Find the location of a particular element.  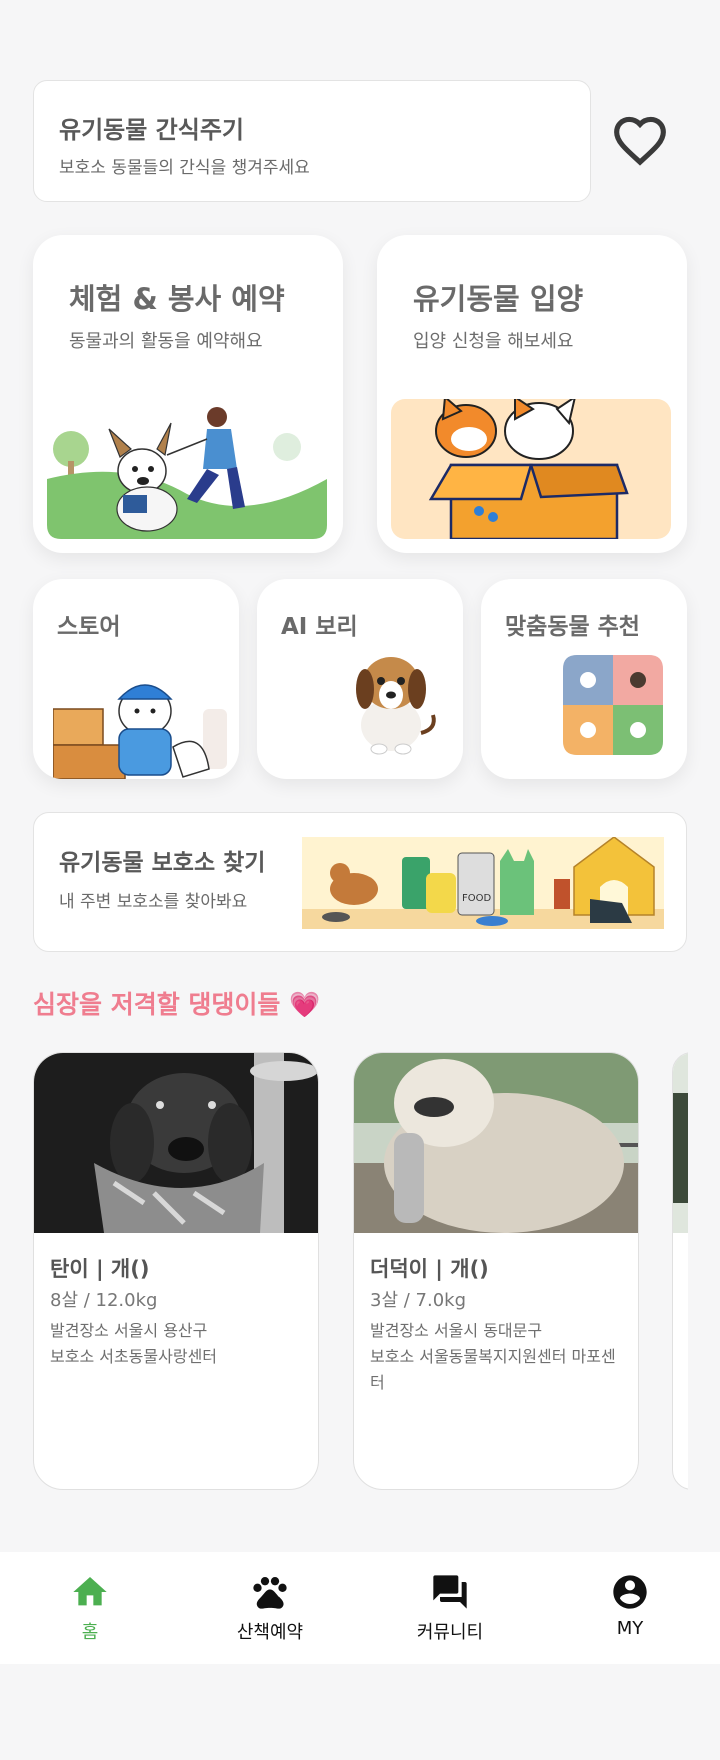

nav-my-label: MY is located at coordinates (630, 1628).